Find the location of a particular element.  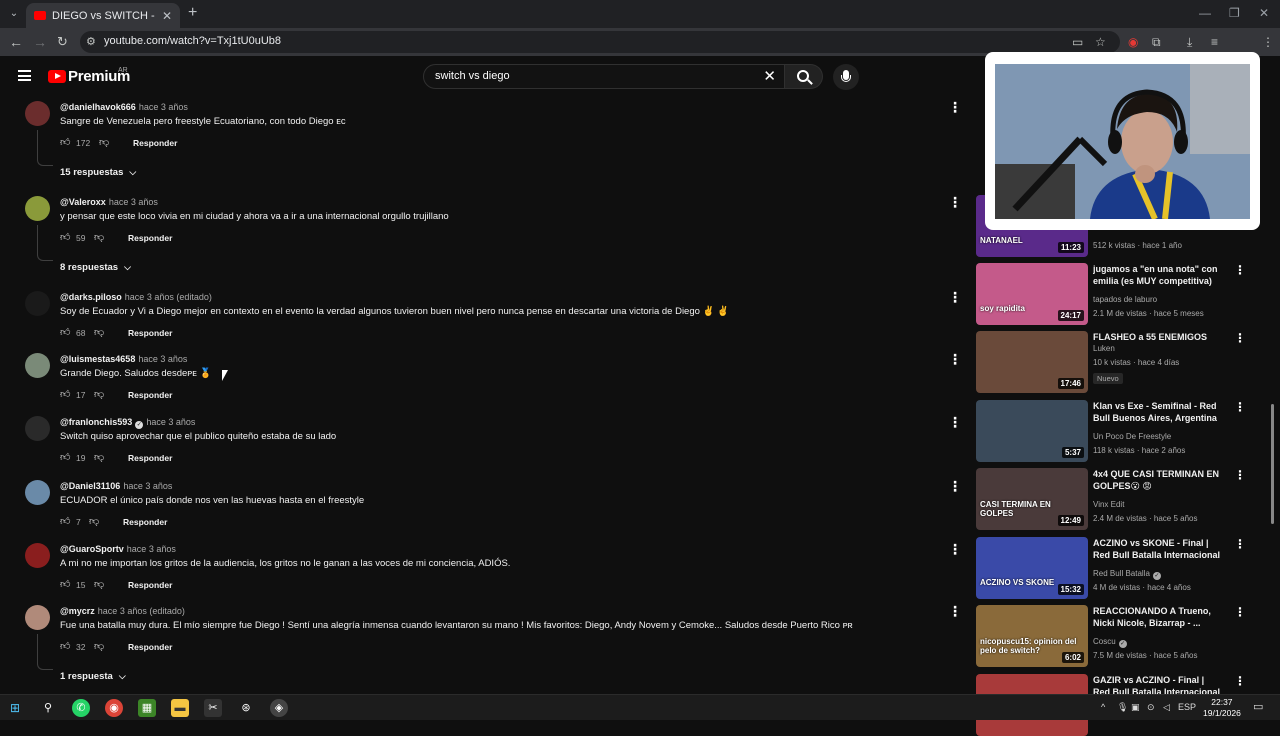

comment-author: @Valeroxx hace 3 años is located at coordinates (109, 202).